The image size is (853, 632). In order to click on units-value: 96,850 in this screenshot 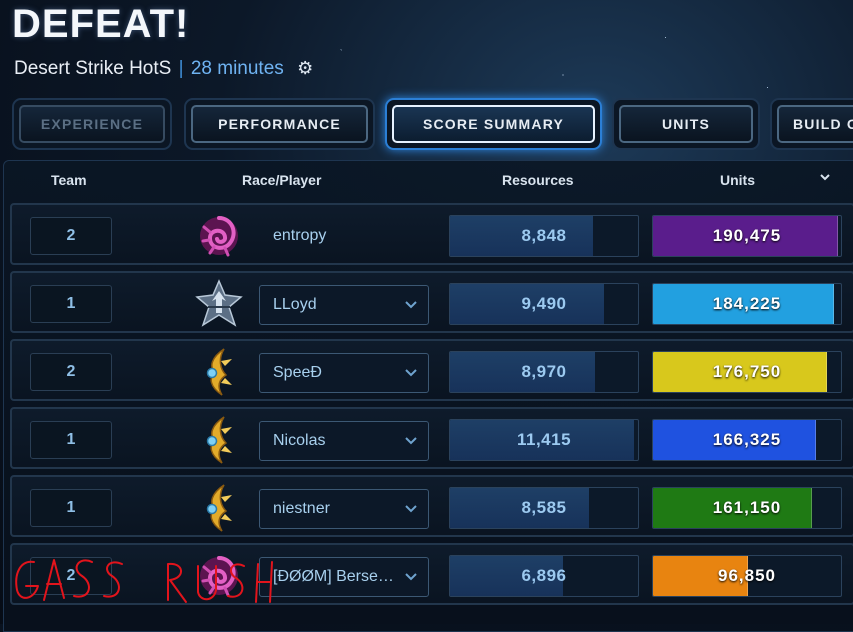, I will do `click(747, 575)`.